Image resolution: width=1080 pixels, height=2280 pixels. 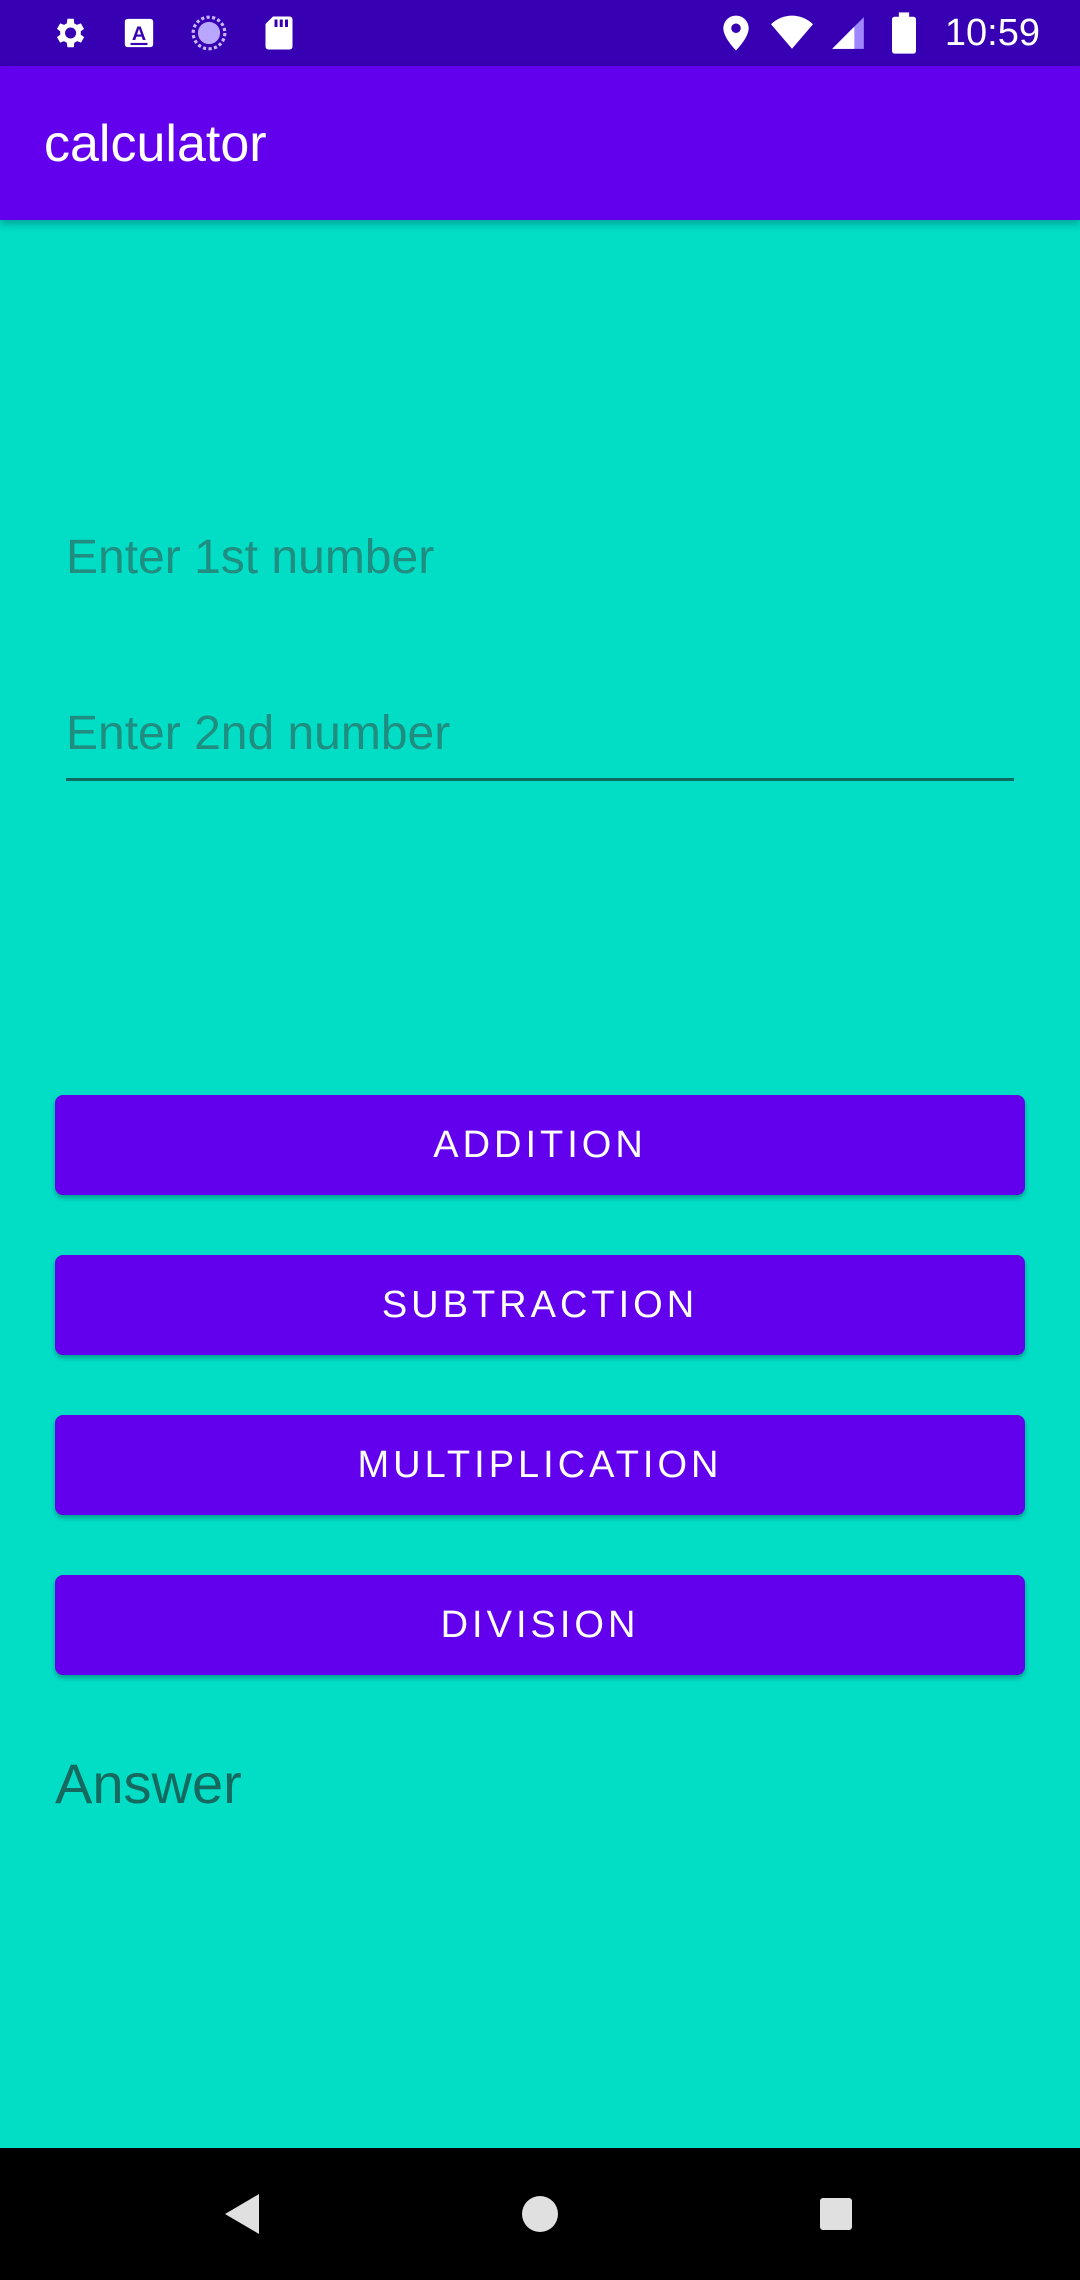 I want to click on first-number-field, so click(x=540, y=557).